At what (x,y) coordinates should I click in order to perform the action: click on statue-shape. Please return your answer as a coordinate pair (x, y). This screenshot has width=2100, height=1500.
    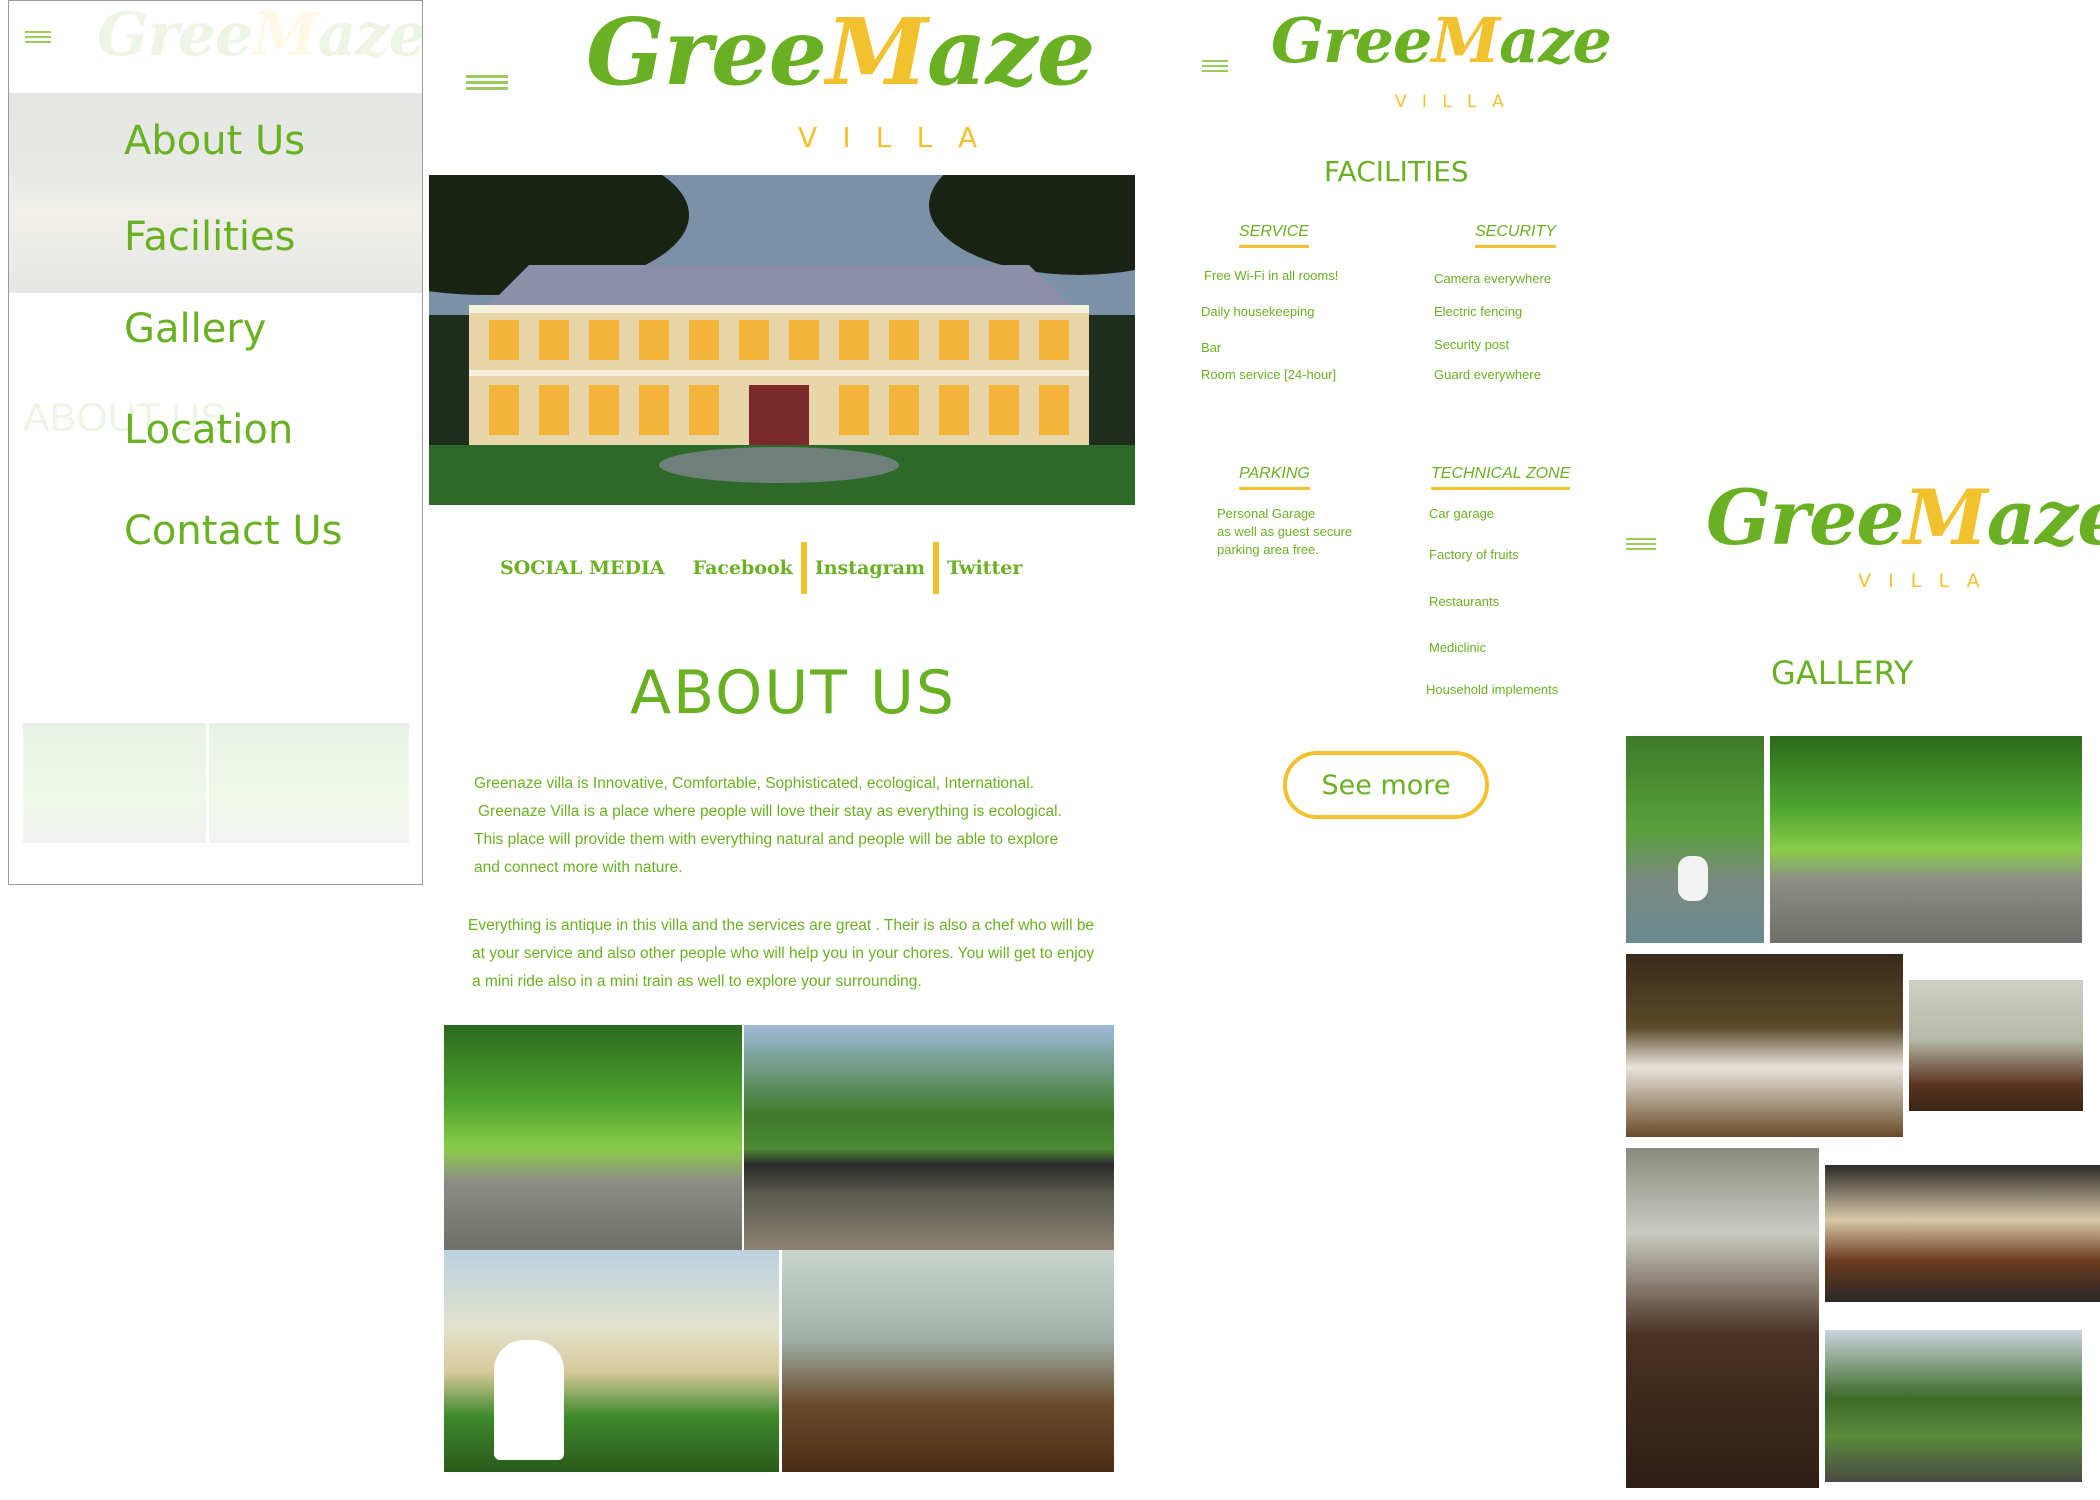
    Looking at the image, I should click on (1693, 878).